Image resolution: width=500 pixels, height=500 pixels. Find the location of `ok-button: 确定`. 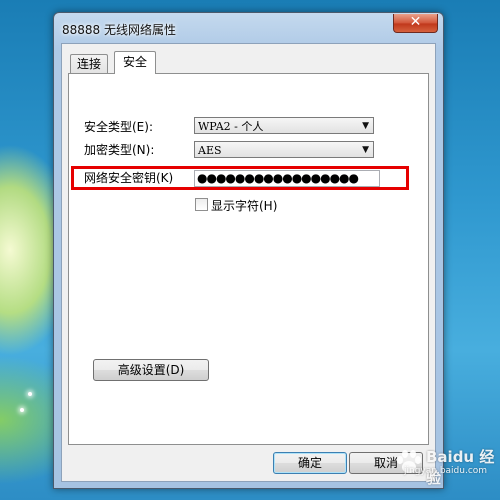

ok-button: 确定 is located at coordinates (310, 463).